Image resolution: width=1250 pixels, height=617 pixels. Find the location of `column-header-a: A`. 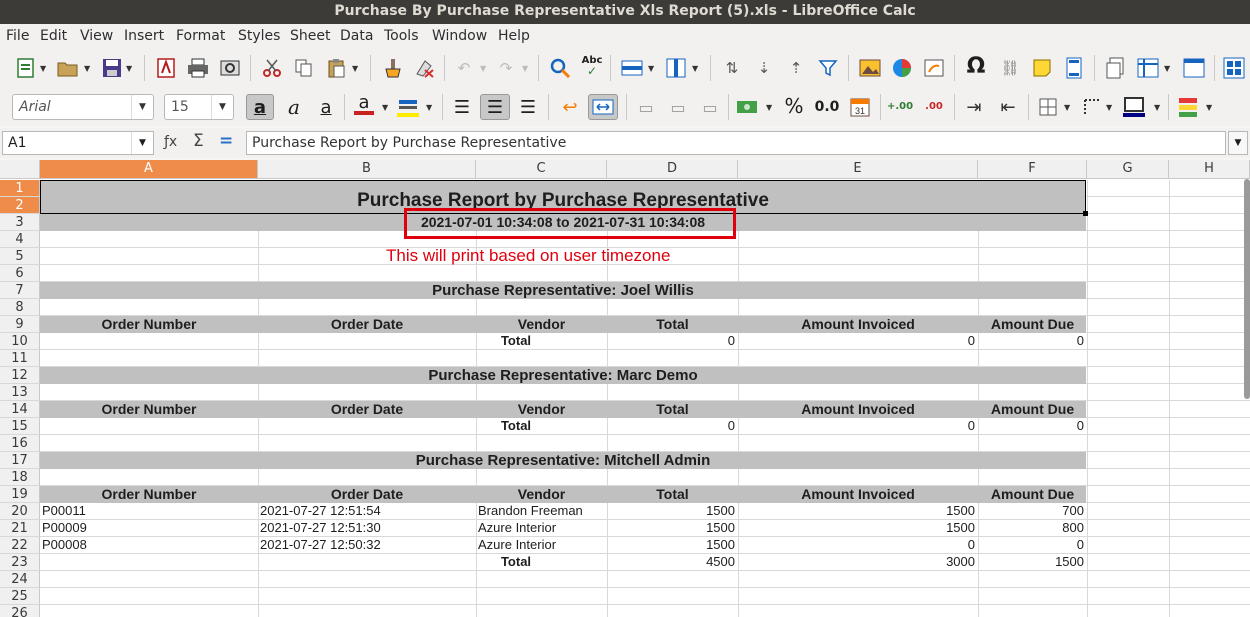

column-header-a: A is located at coordinates (149, 169).